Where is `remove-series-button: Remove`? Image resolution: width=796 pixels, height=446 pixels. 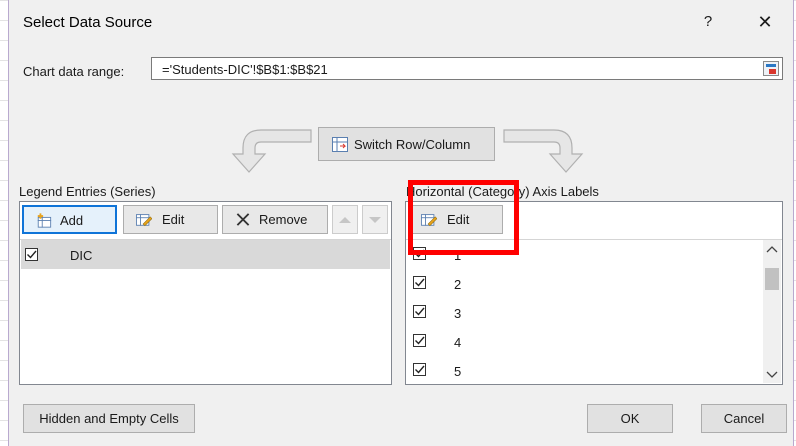
remove-series-button: Remove is located at coordinates (275, 219).